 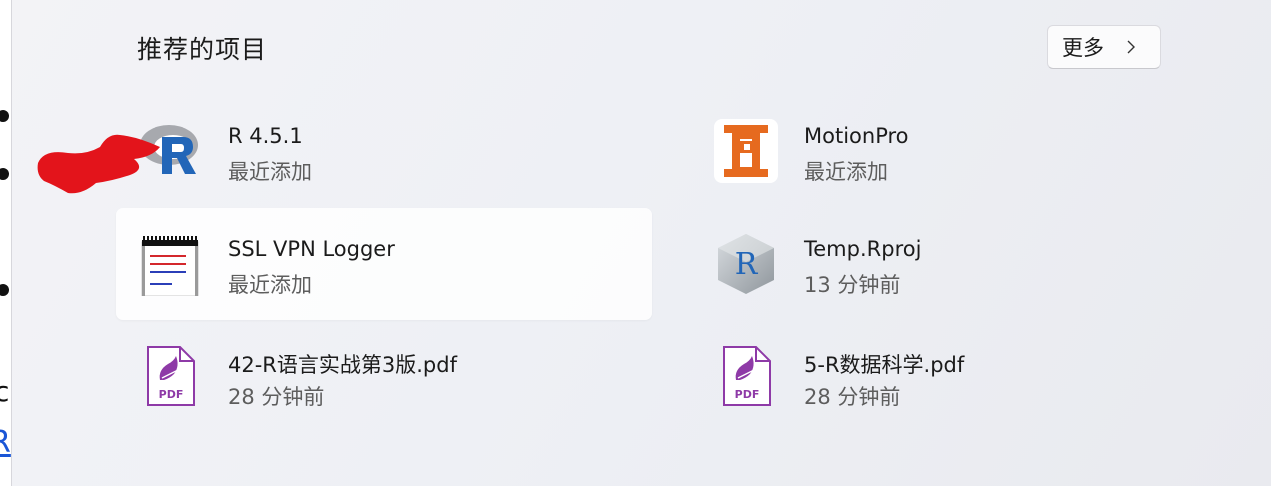 What do you see at coordinates (265, 136) in the screenshot?
I see `item-name: R 4.5.1` at bounding box center [265, 136].